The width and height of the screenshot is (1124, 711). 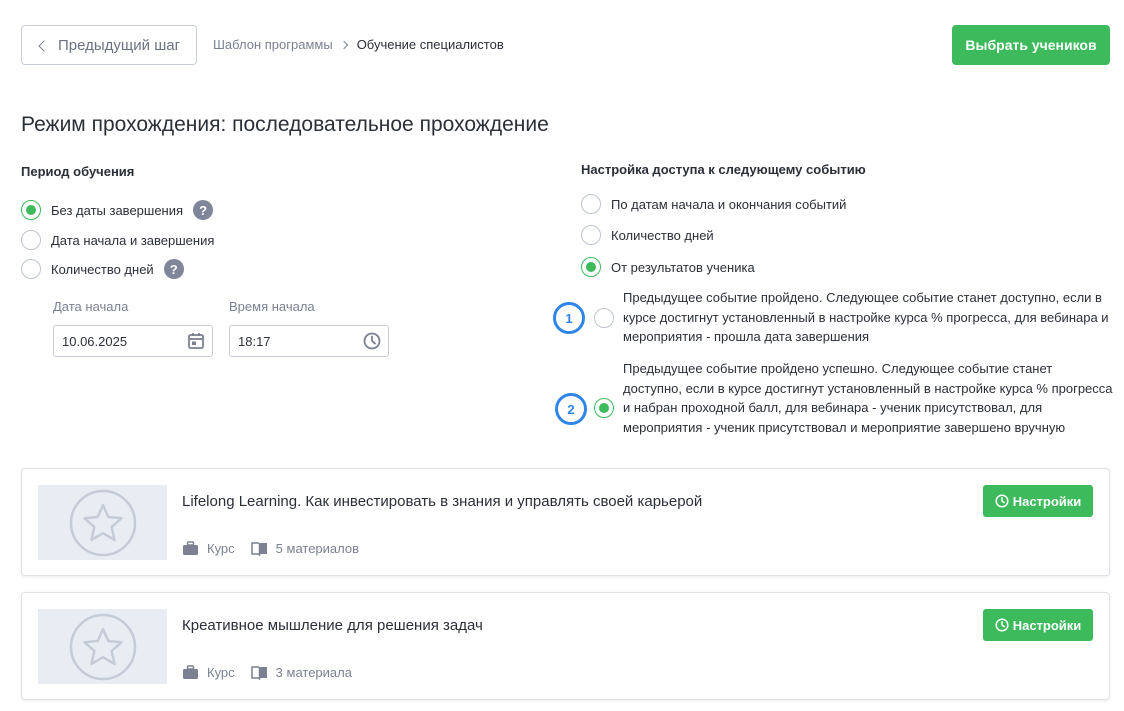 What do you see at coordinates (270, 548) in the screenshot?
I see `event-meta: Курс 5 материалов` at bounding box center [270, 548].